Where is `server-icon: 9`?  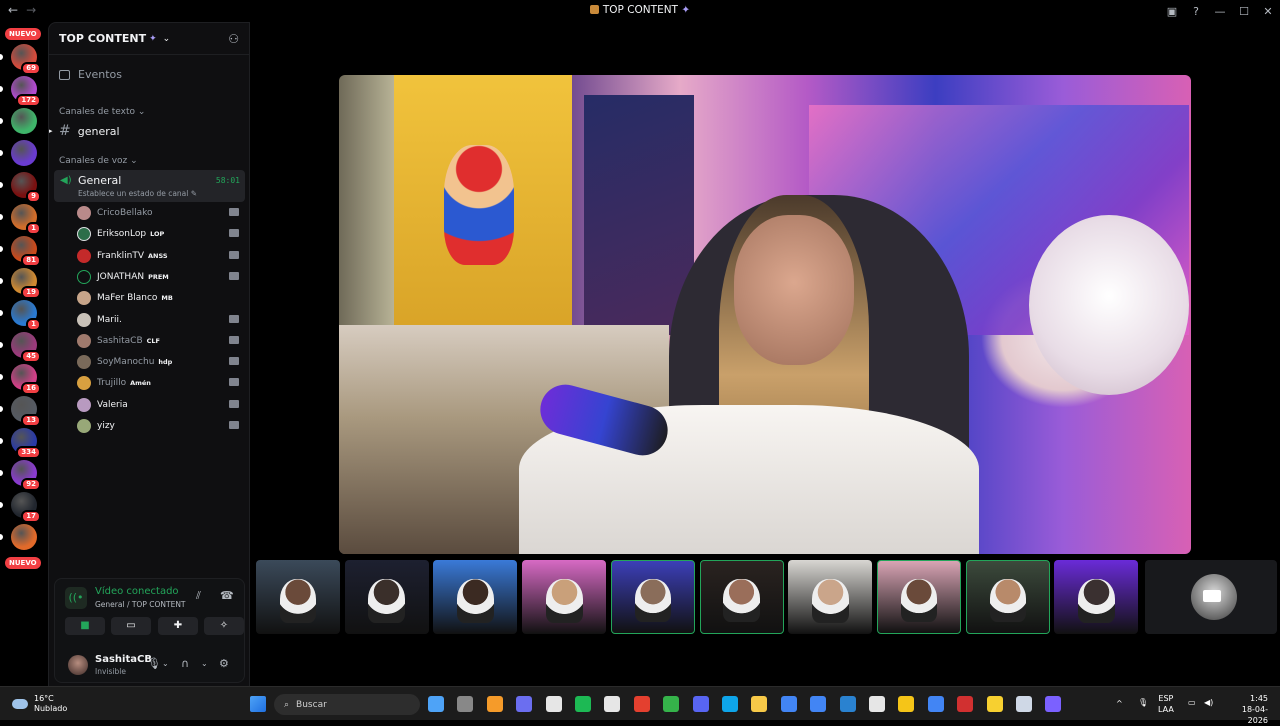
server-icon: 9 is located at coordinates (26, 187).